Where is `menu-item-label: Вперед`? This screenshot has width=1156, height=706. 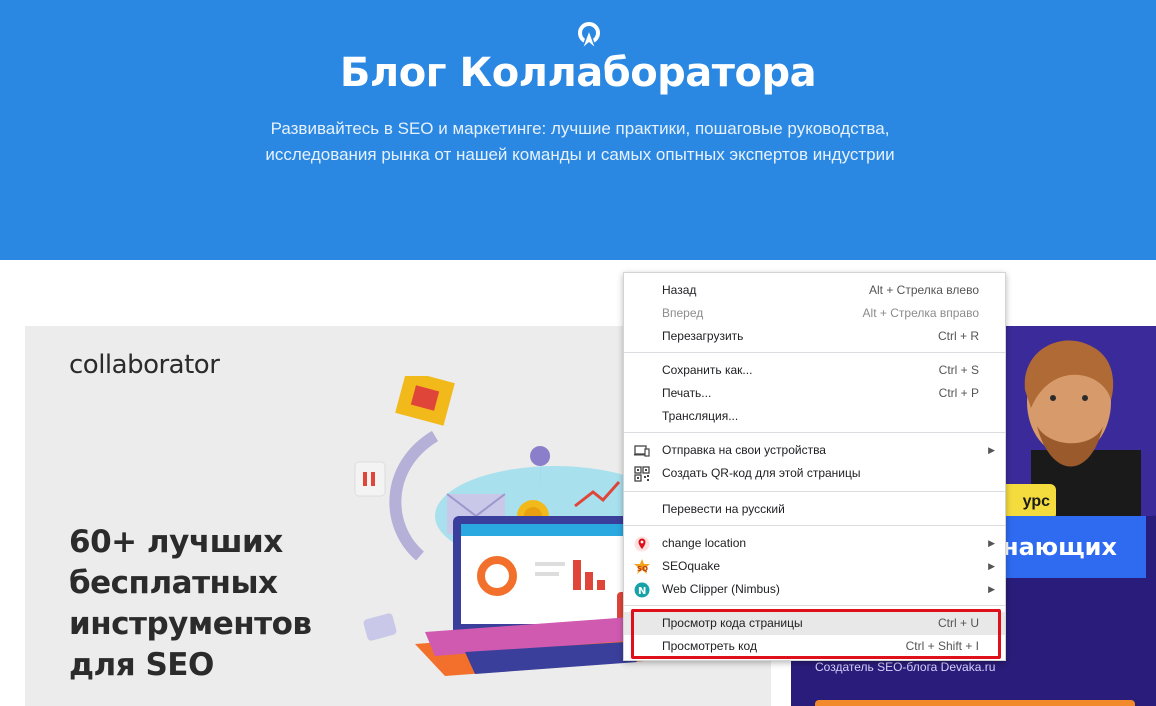 menu-item-label: Вперед is located at coordinates (683, 313).